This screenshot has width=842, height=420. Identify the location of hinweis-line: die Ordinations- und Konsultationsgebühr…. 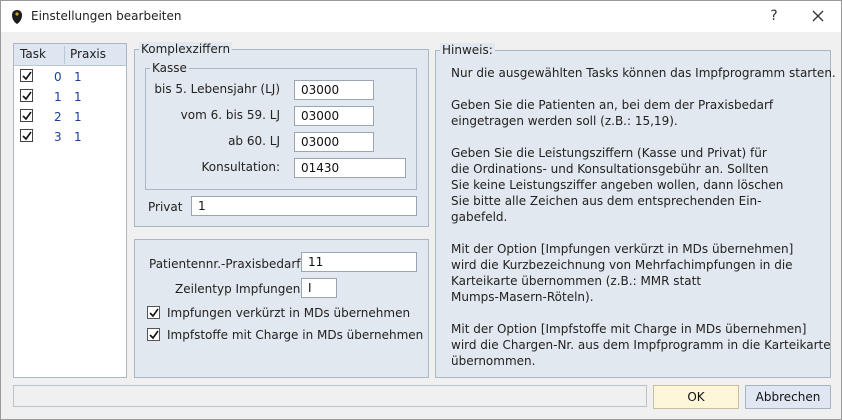
(610, 169).